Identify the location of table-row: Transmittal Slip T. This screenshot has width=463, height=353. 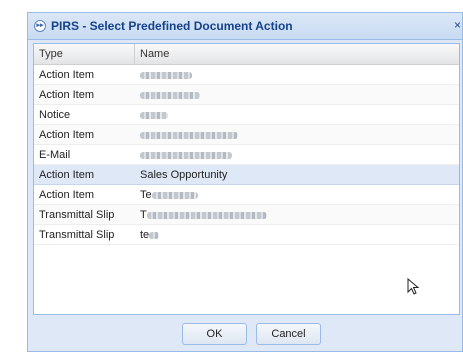
(246, 215).